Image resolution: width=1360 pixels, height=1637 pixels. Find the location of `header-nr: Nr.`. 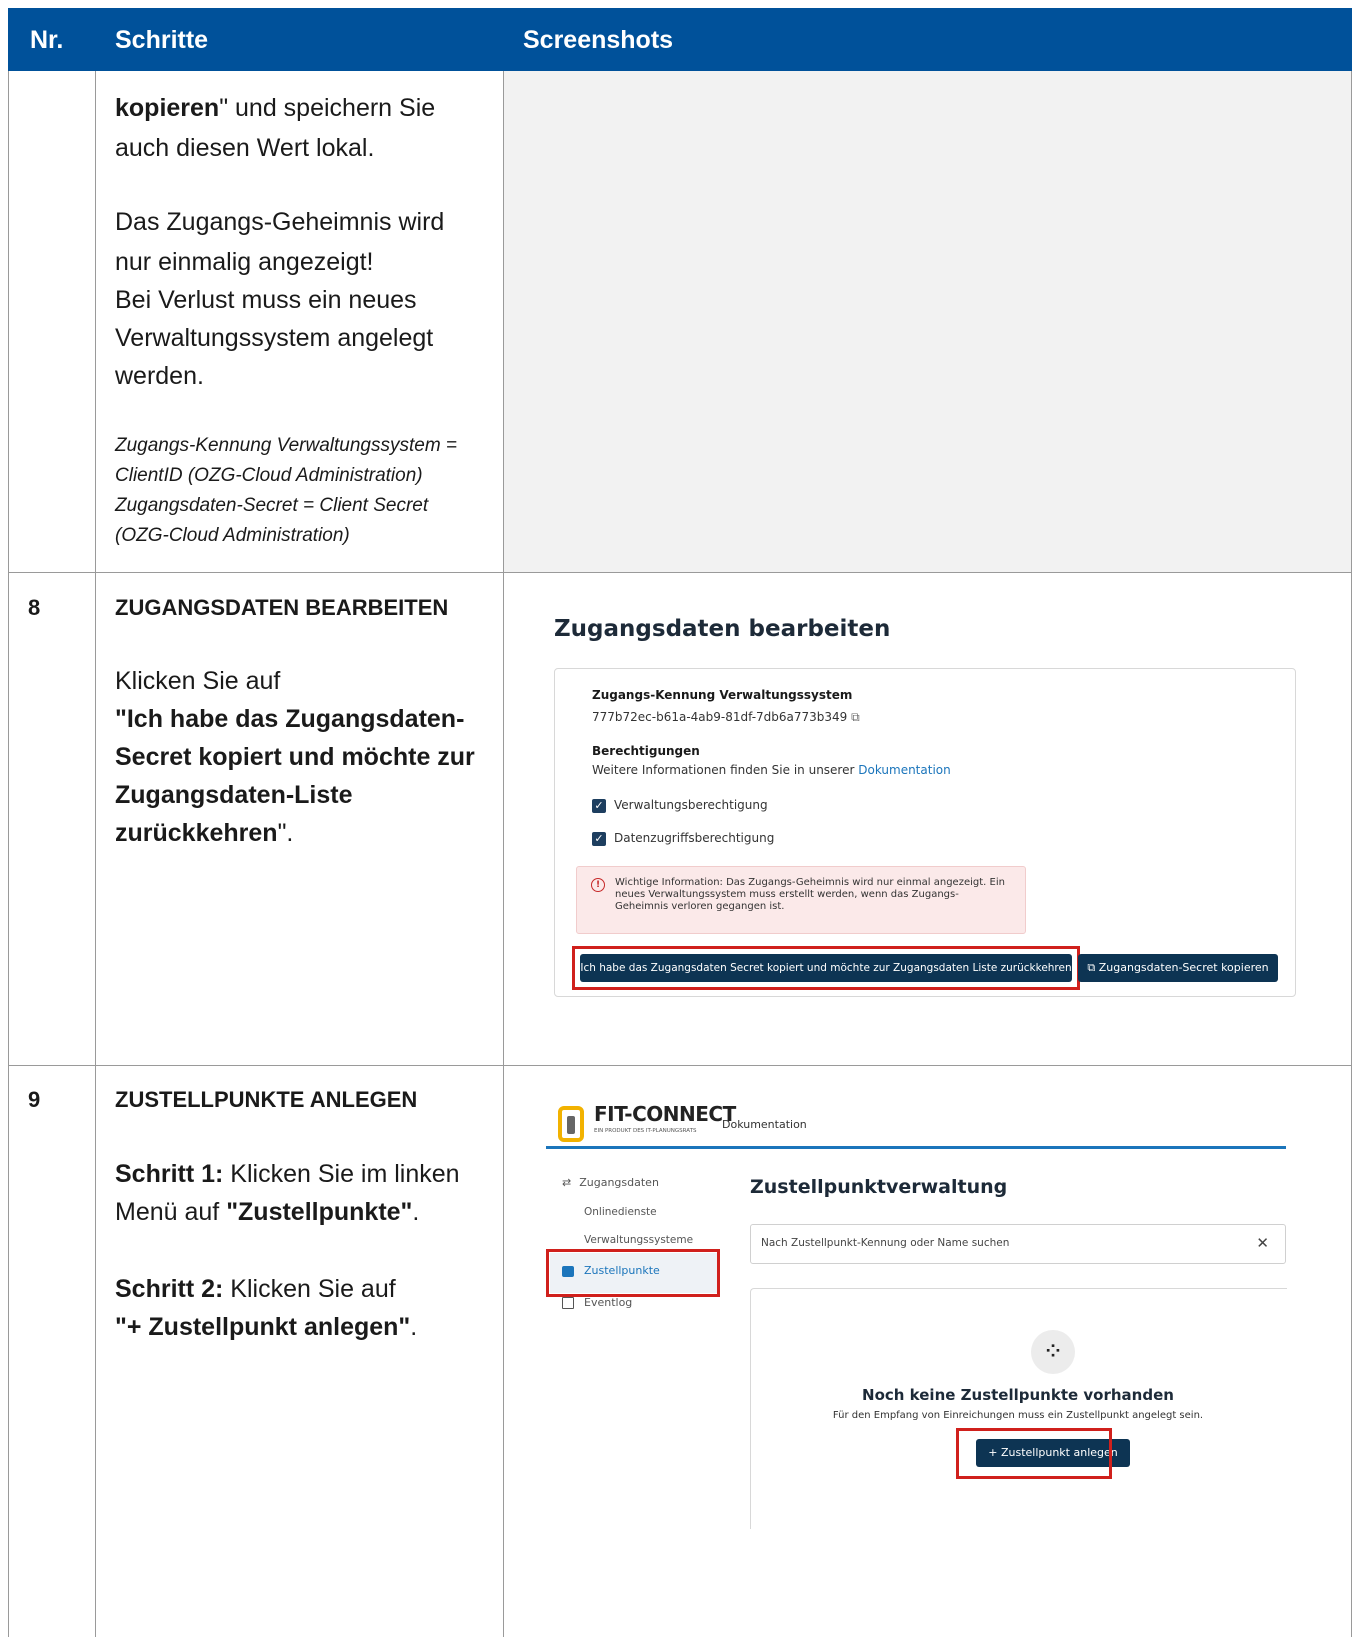

header-nr: Nr. is located at coordinates (47, 40).